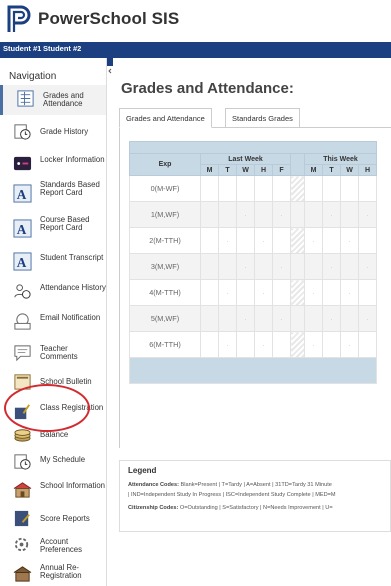 This screenshot has width=391, height=586. What do you see at coordinates (73, 485) in the screenshot?
I see `sidebar-item-label: School Information` at bounding box center [73, 485].